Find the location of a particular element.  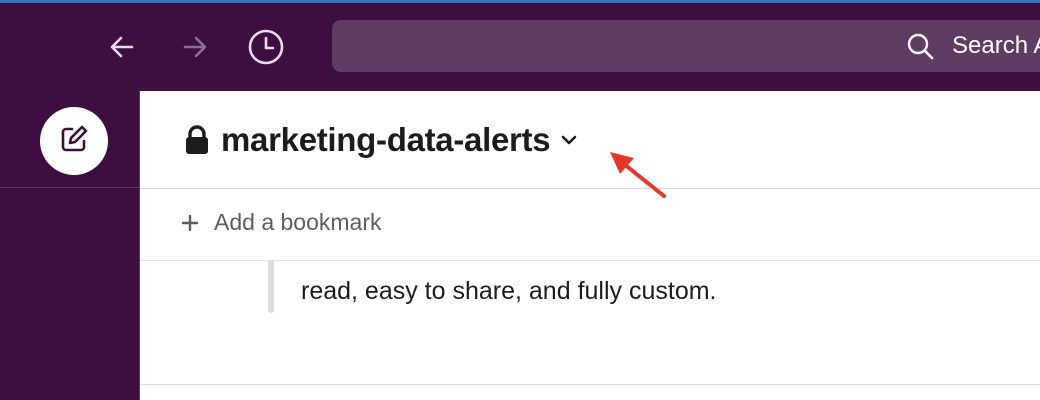

back-button is located at coordinates (122, 47).